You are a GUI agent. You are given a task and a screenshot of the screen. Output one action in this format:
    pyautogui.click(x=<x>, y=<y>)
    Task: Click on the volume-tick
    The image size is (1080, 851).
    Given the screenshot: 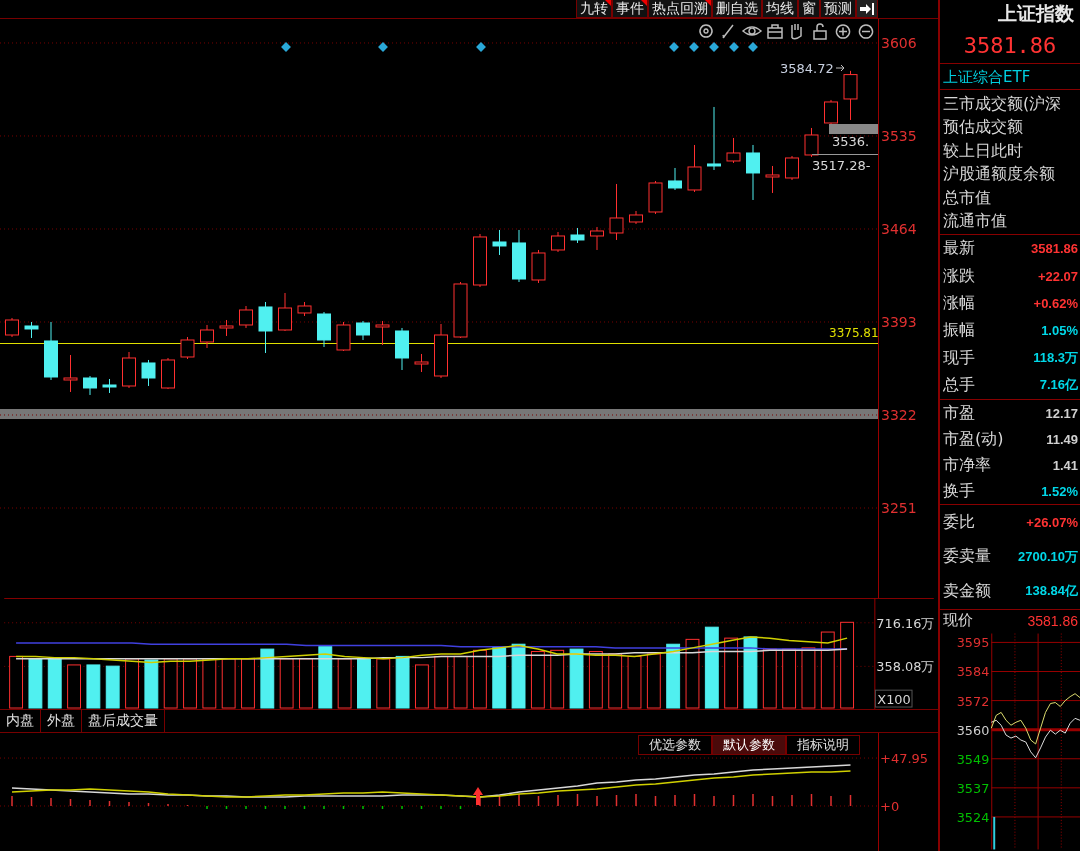 What is the action you would take?
    pyautogui.click(x=994, y=833)
    